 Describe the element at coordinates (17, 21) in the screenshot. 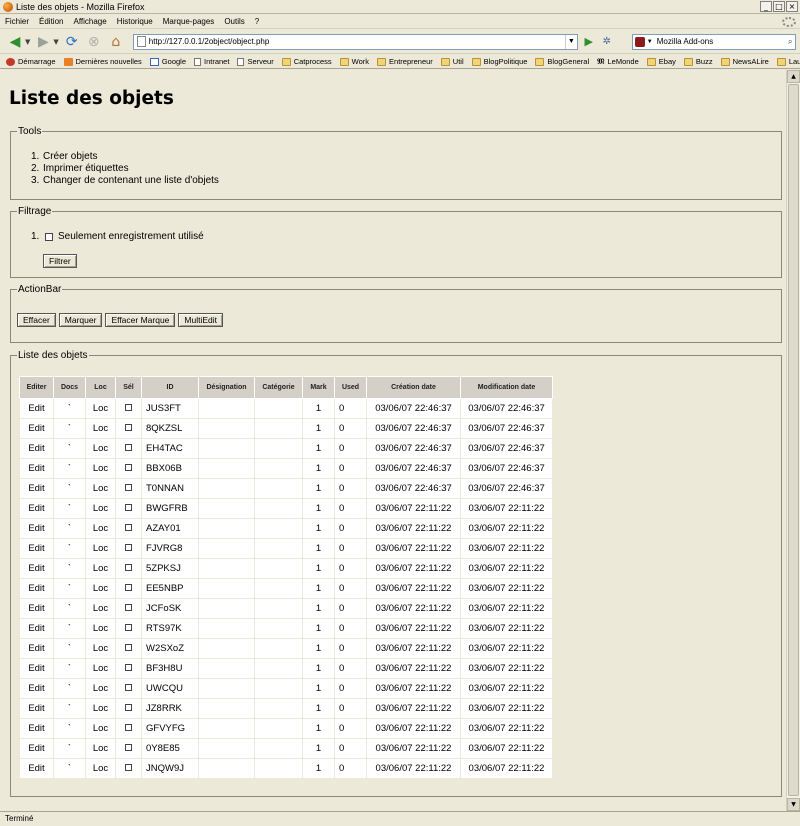

I see `menu-fichier: Fichier` at that location.